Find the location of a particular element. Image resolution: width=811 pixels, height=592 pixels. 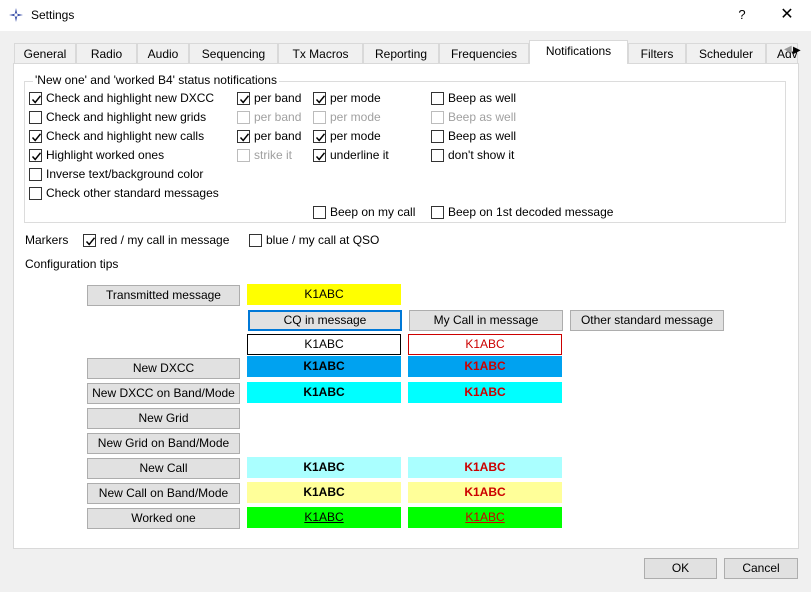

title-bar: Settings ? ✕ is located at coordinates (405, 15).